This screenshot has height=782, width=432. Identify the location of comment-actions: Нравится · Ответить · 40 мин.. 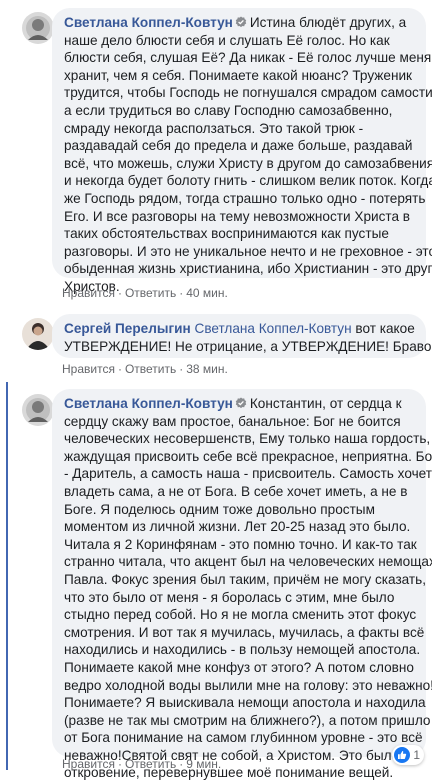
(145, 293).